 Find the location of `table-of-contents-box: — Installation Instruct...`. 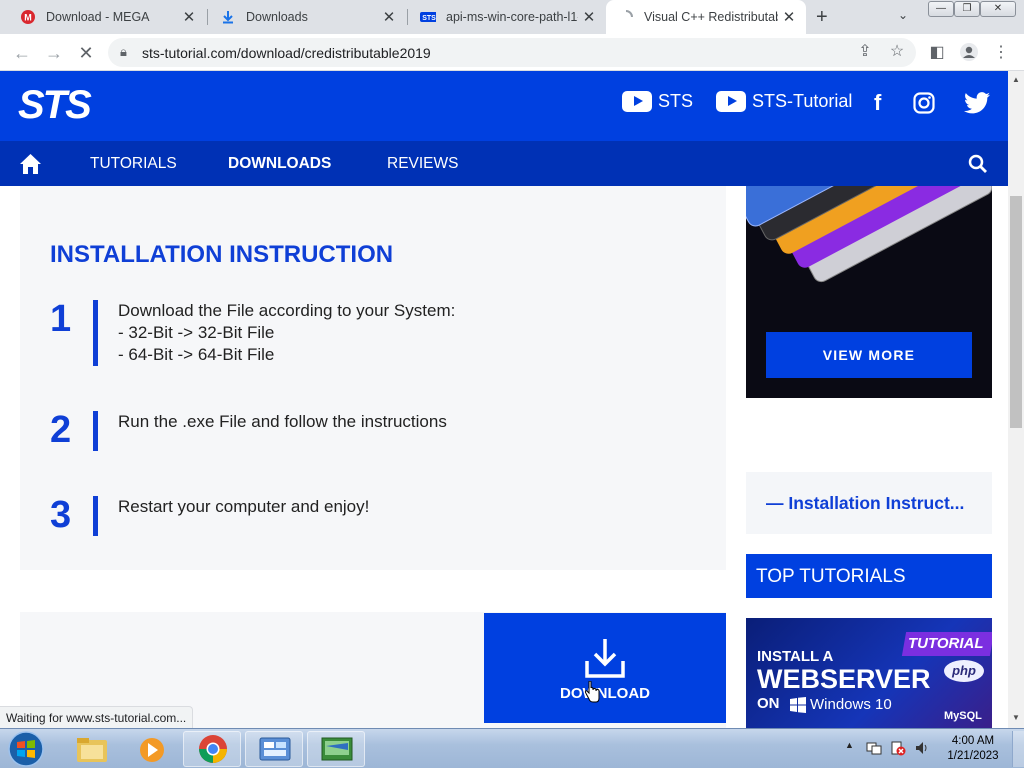

table-of-contents-box: — Installation Instruct... is located at coordinates (869, 503).